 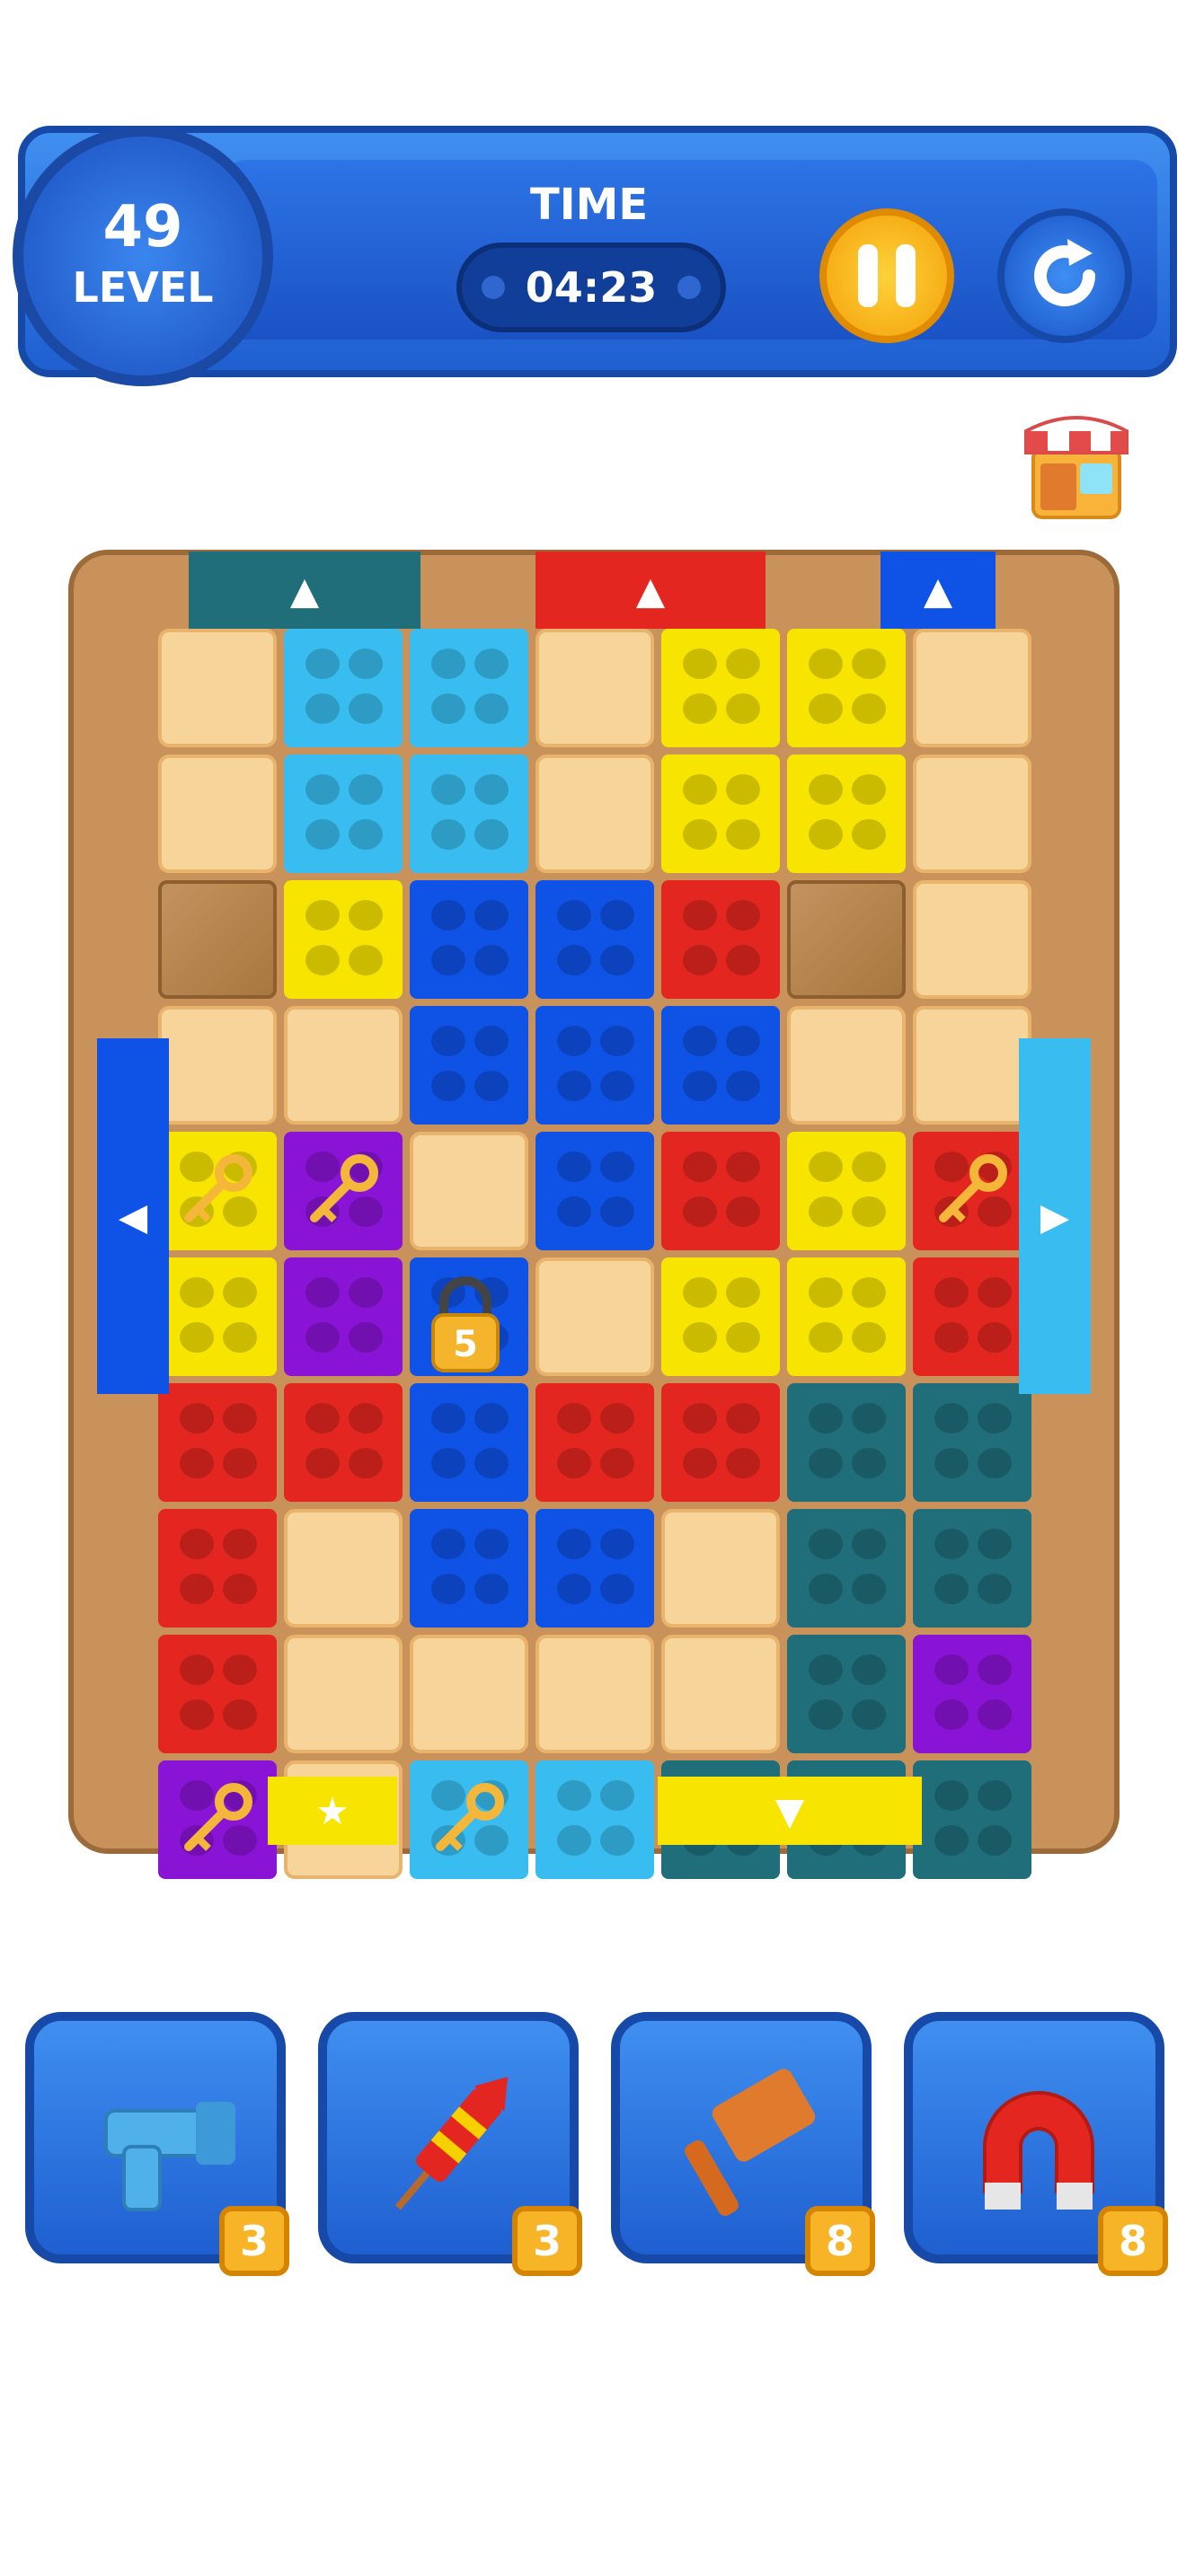 I want to click on gate-top-red: ▲, so click(x=650, y=590).